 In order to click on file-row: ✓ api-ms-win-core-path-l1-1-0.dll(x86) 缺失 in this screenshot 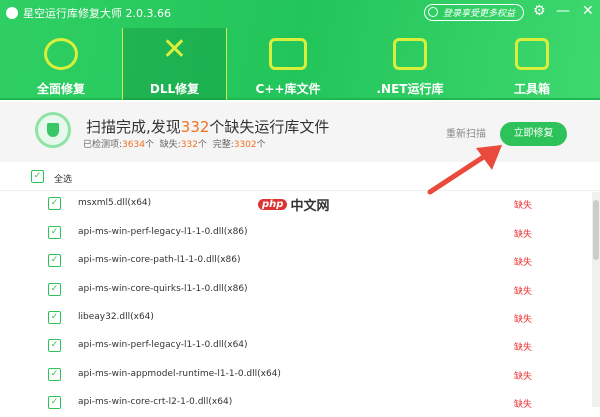, I will do `click(295, 261)`.